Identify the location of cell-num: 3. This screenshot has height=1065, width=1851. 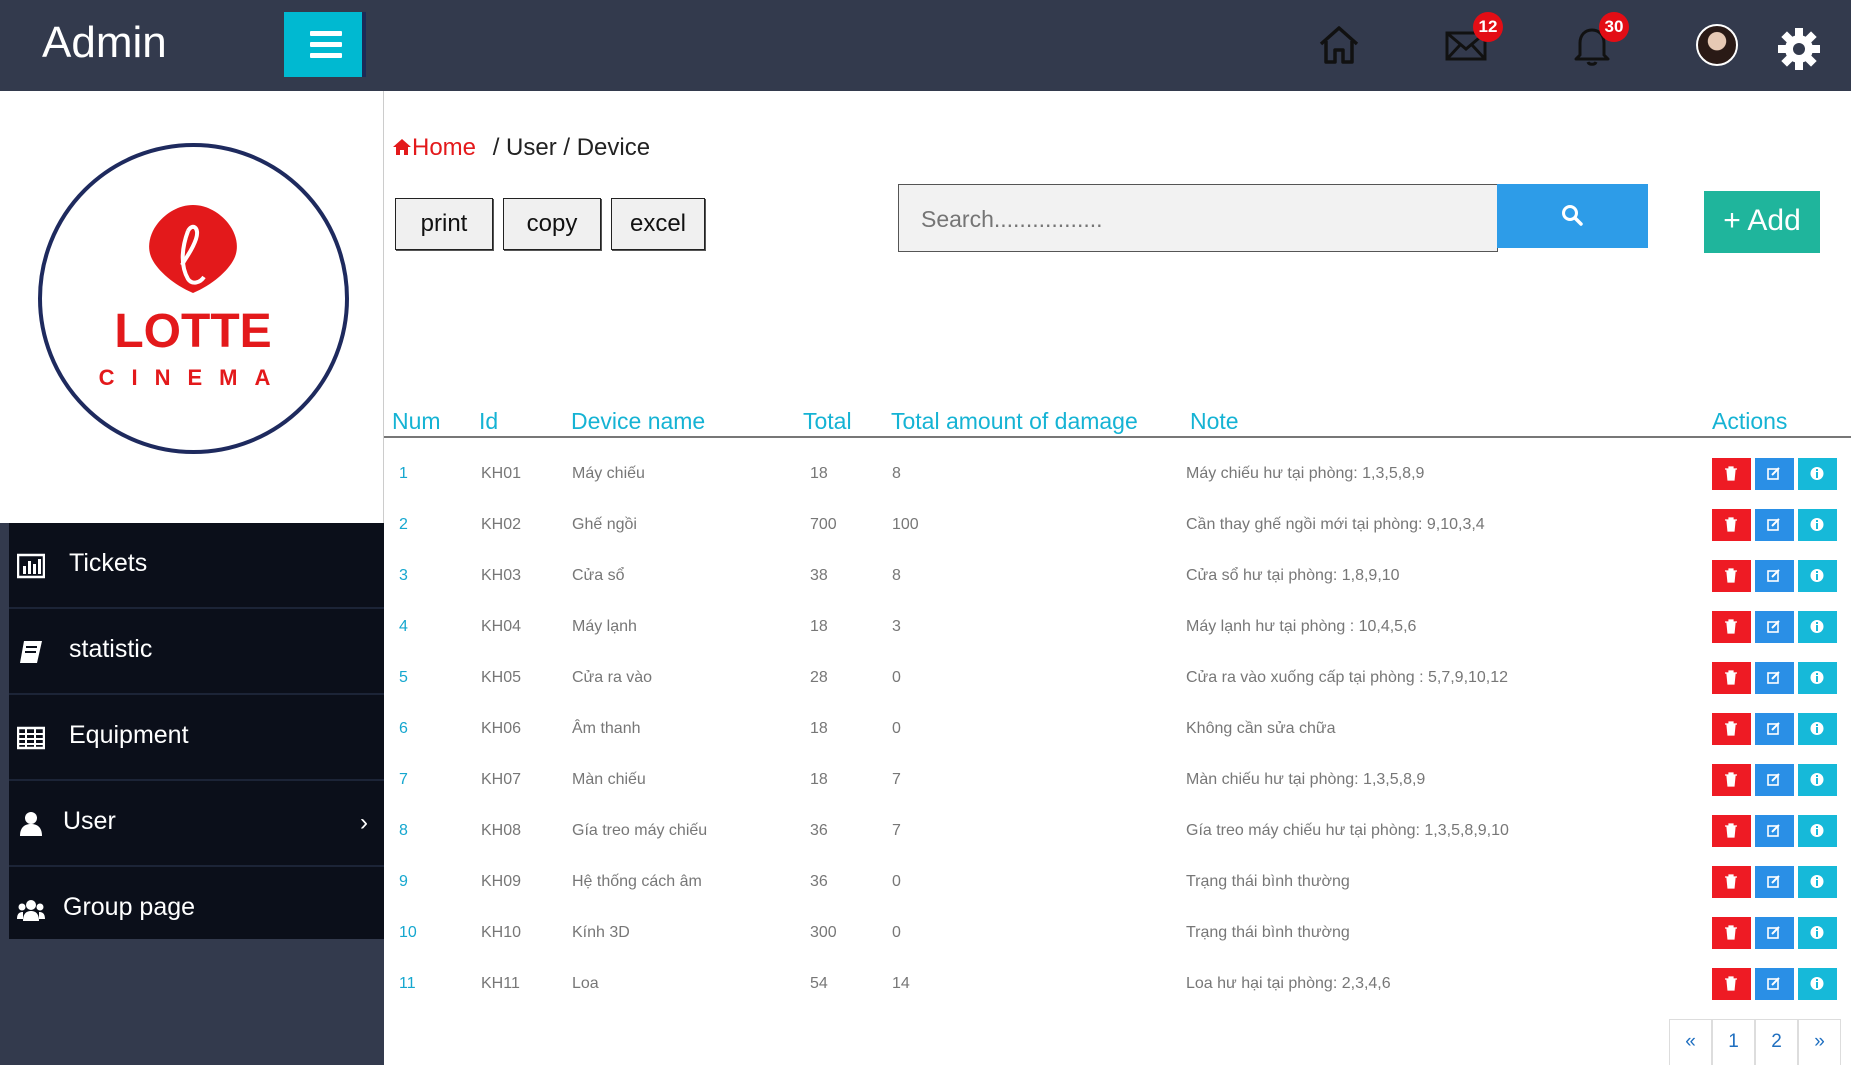
(403, 575).